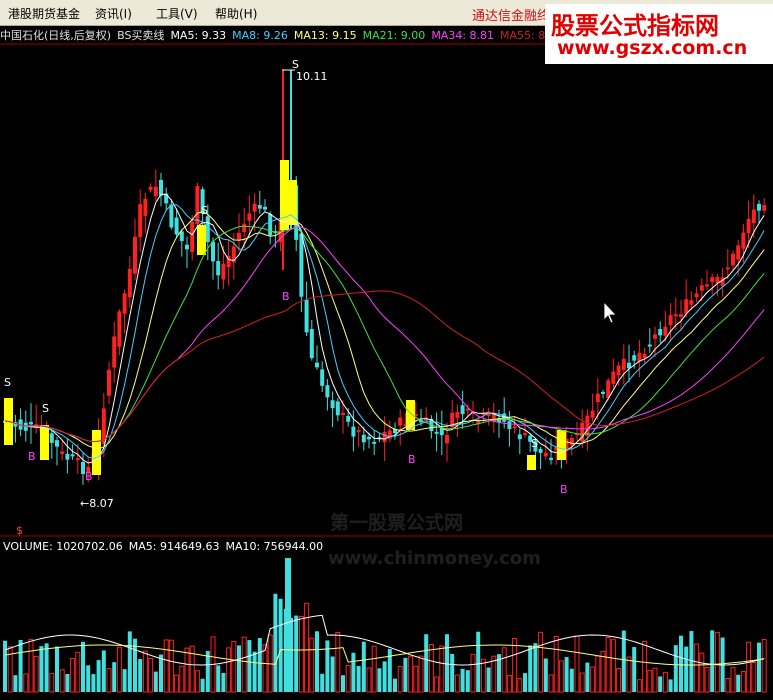 The width and height of the screenshot is (773, 700). What do you see at coordinates (384, 640) in the screenshot?
I see `volume-ma5-line` at bounding box center [384, 640].